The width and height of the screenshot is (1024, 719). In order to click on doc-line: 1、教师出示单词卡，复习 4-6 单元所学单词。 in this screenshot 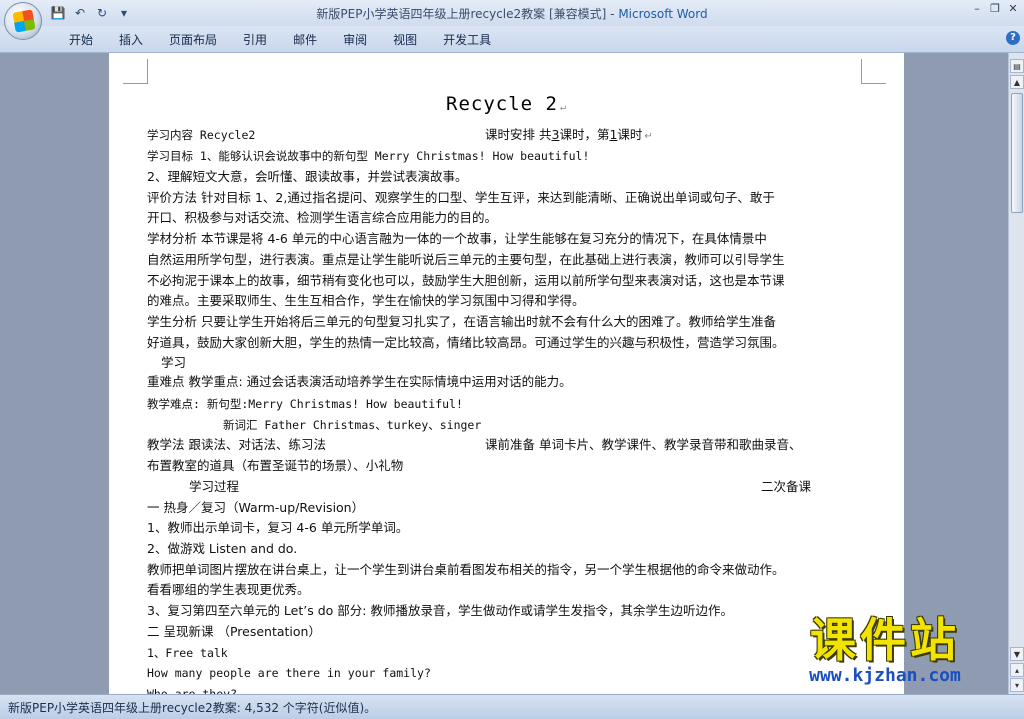, I will do `click(278, 527)`.